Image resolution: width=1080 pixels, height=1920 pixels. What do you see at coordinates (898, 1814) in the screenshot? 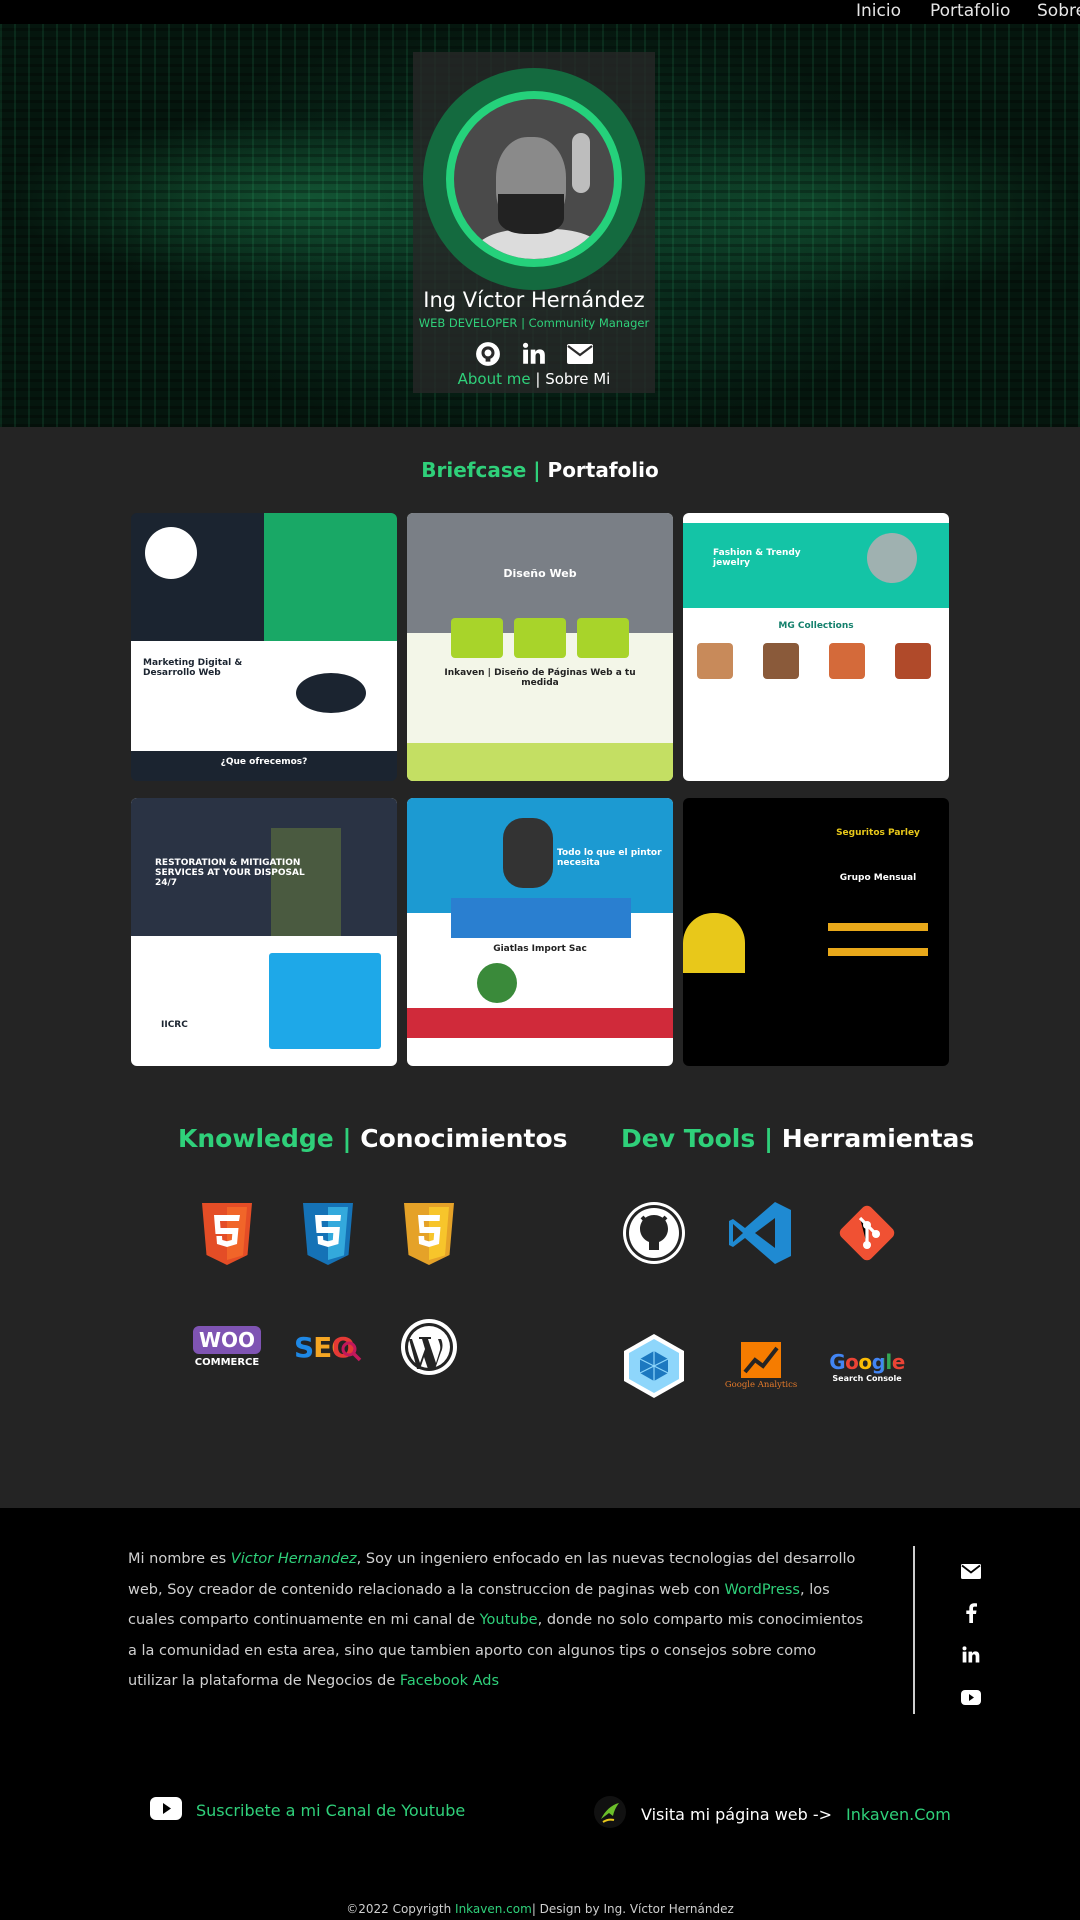
I see `web-cta-domain: Inkaven.Com` at bounding box center [898, 1814].